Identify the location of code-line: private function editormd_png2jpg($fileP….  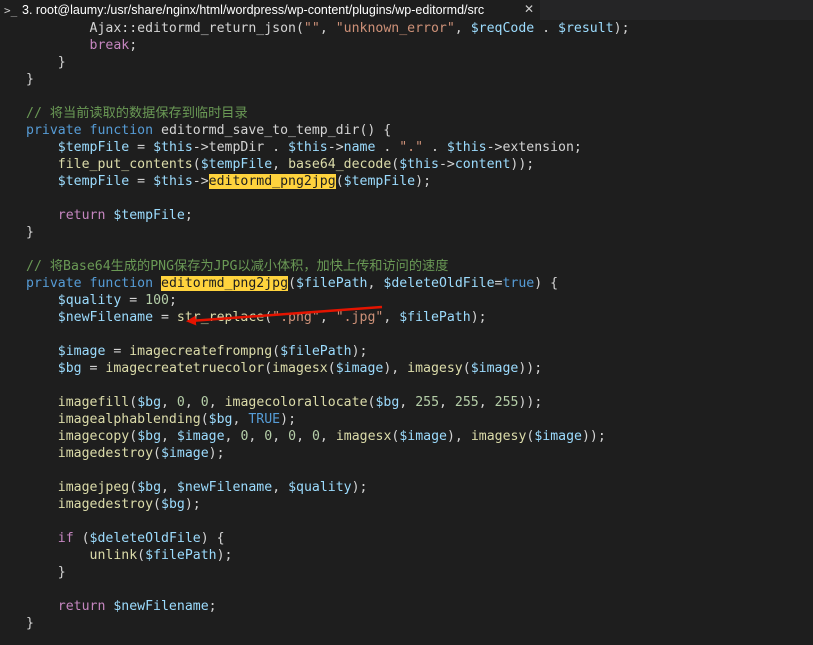
(406, 283).